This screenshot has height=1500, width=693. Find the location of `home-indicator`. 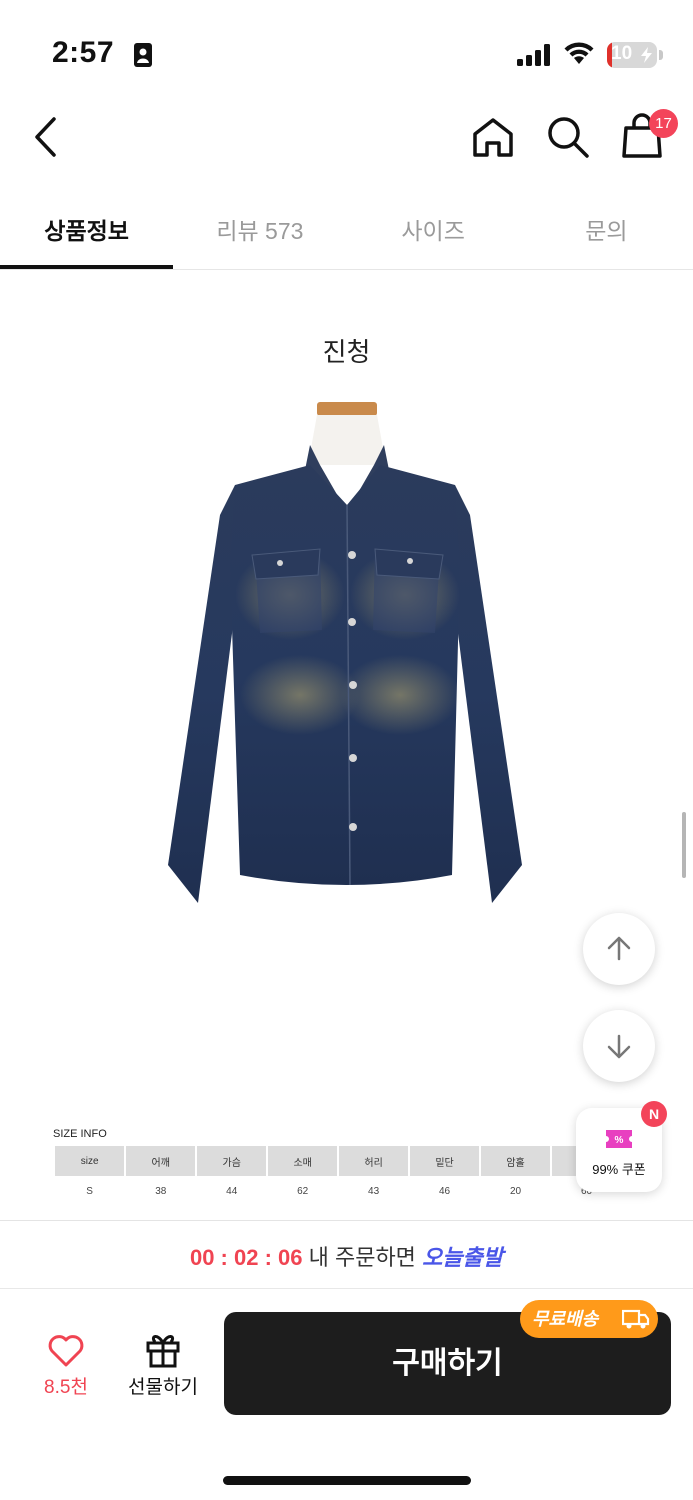

home-indicator is located at coordinates (347, 1480).